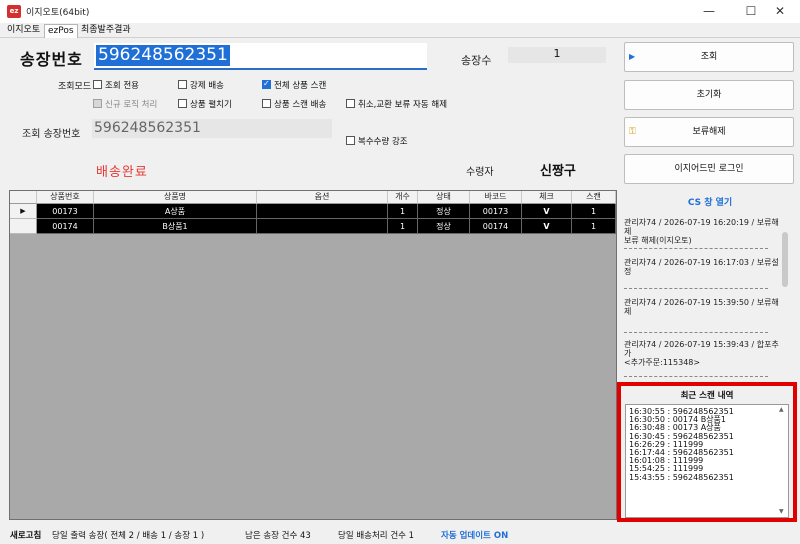 This screenshot has height=544, width=800. I want to click on column-header: 상품명, so click(175, 197).